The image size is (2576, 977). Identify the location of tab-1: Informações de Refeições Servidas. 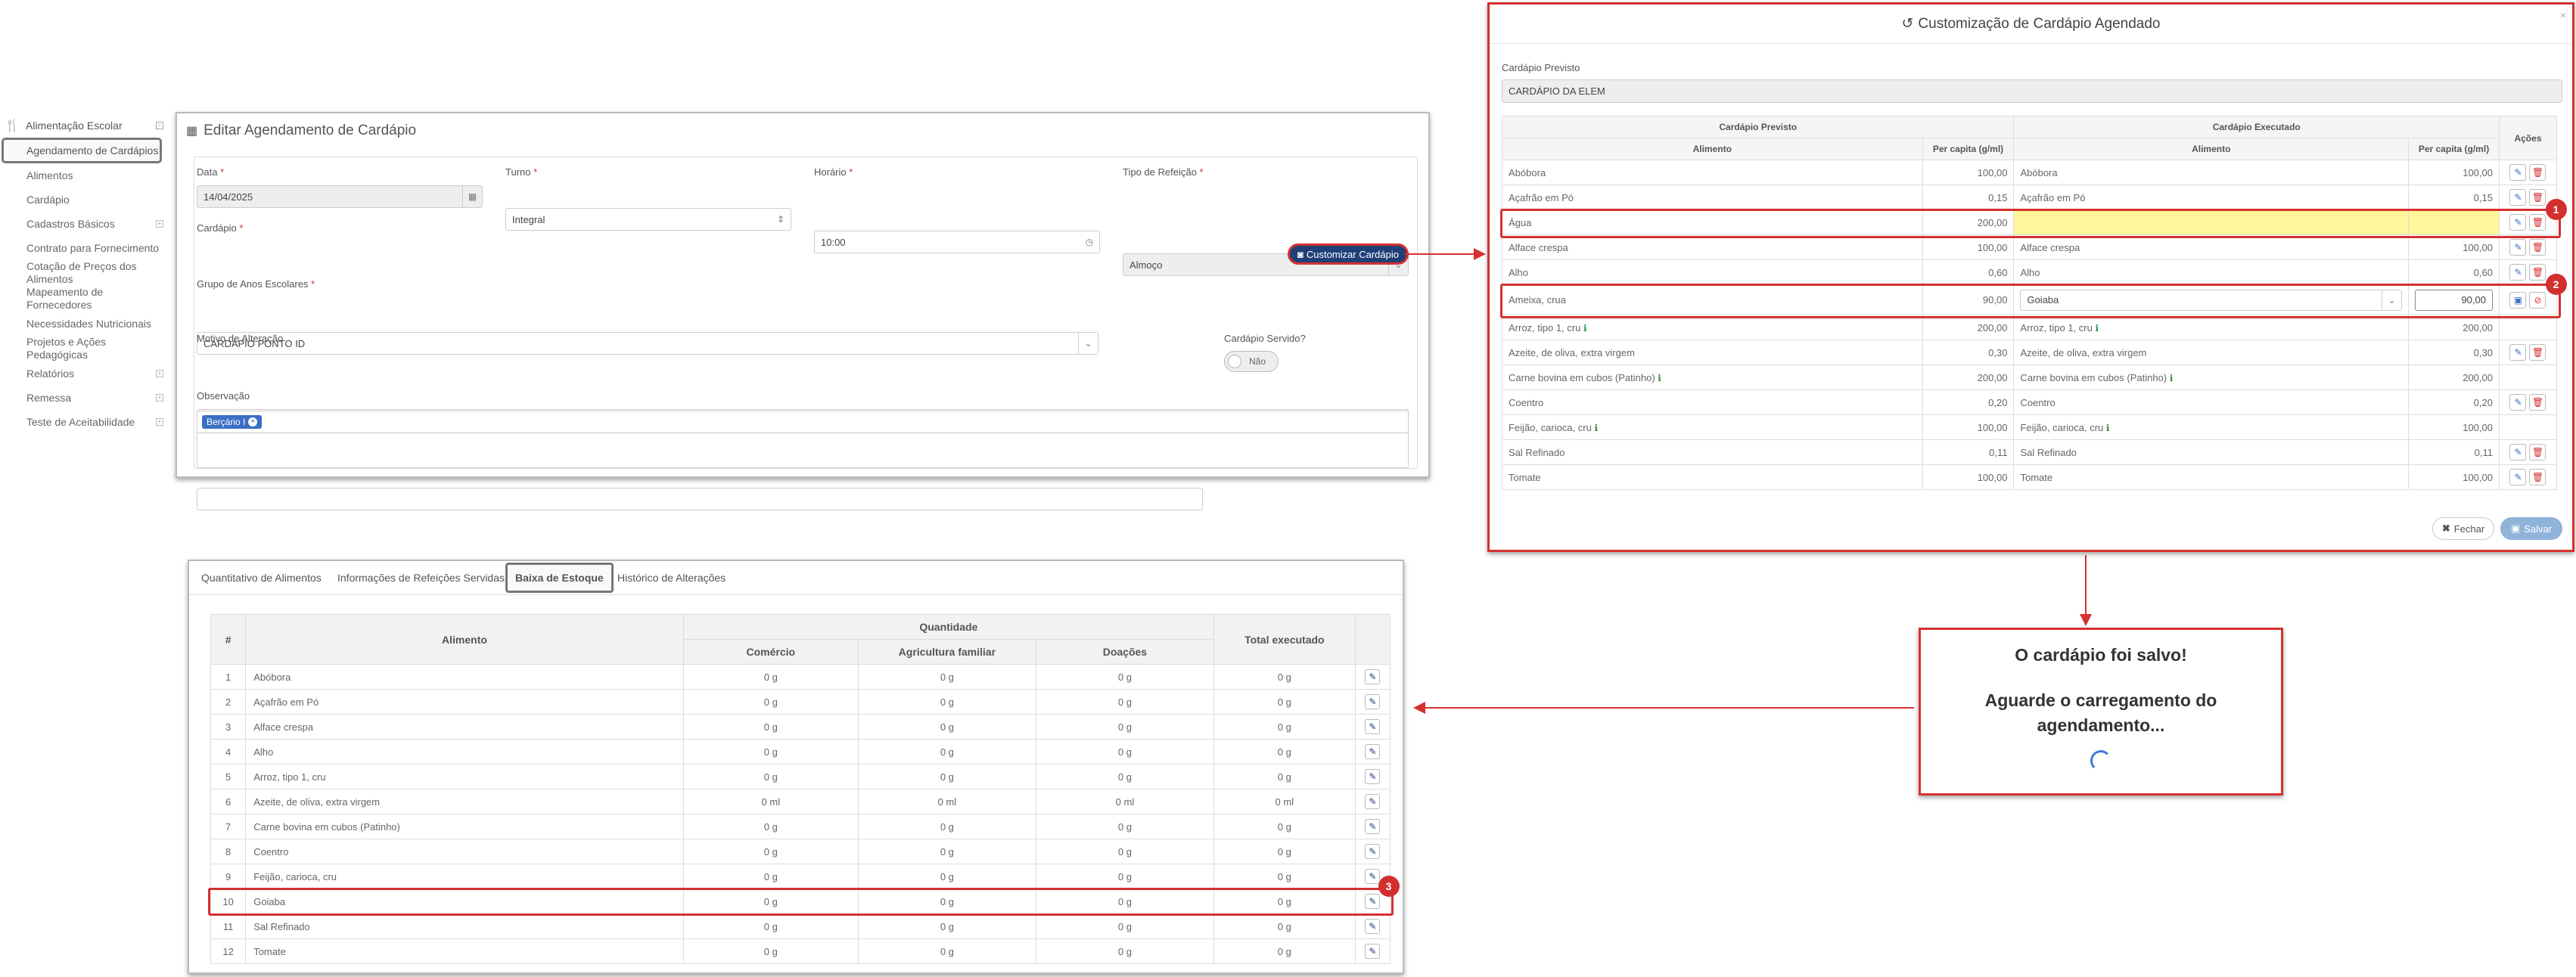
(421, 578).